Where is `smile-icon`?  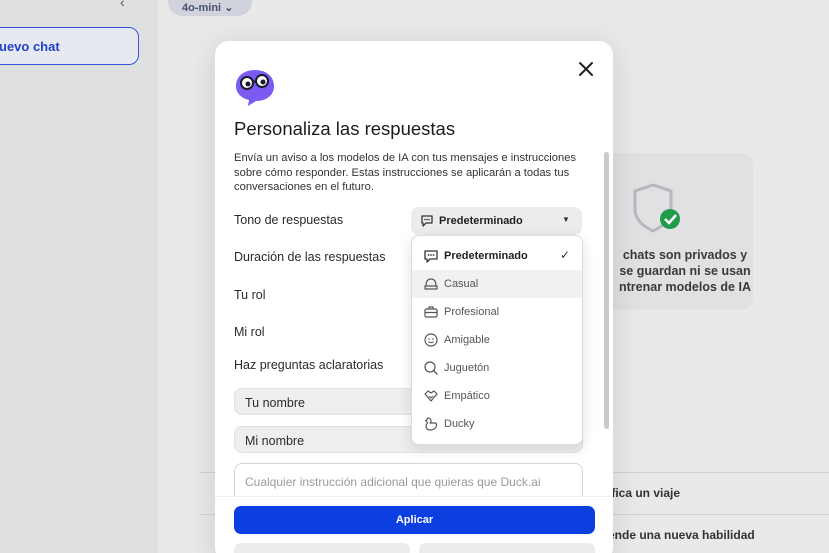 smile-icon is located at coordinates (431, 340).